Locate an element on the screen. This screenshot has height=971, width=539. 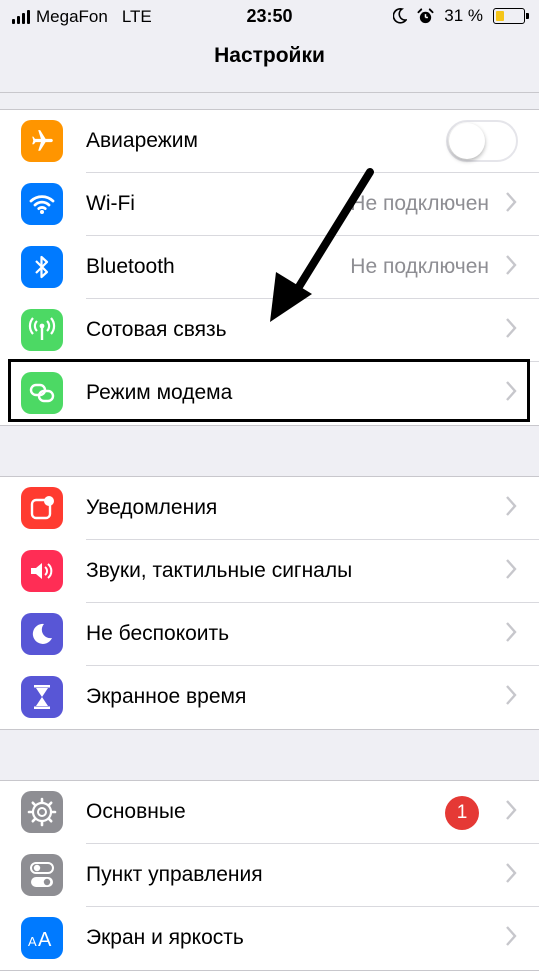
bluetooth-status: Не подключен is located at coordinates (419, 266).